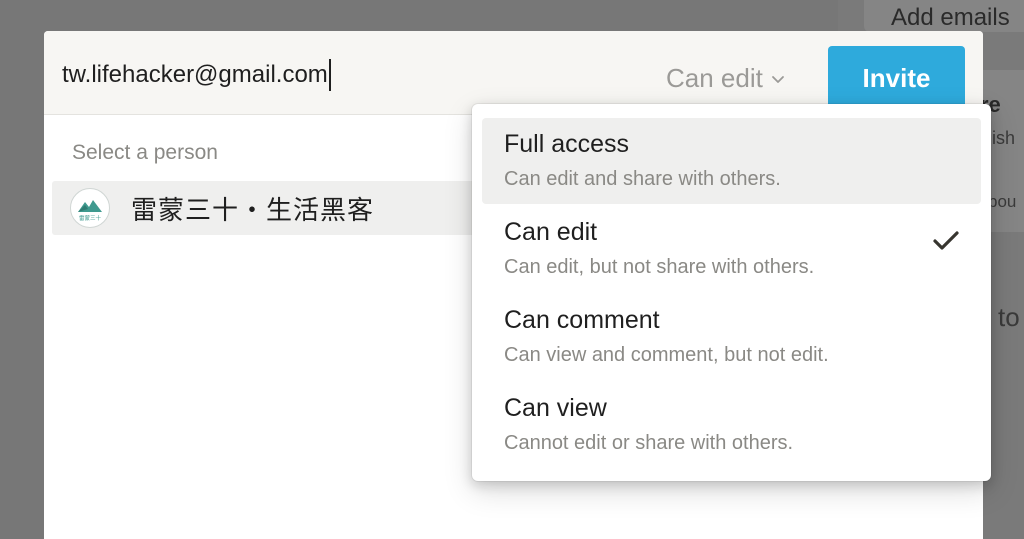  Describe the element at coordinates (642, 179) in the screenshot. I see `menu-item-description: Can edit and share with others.` at that location.